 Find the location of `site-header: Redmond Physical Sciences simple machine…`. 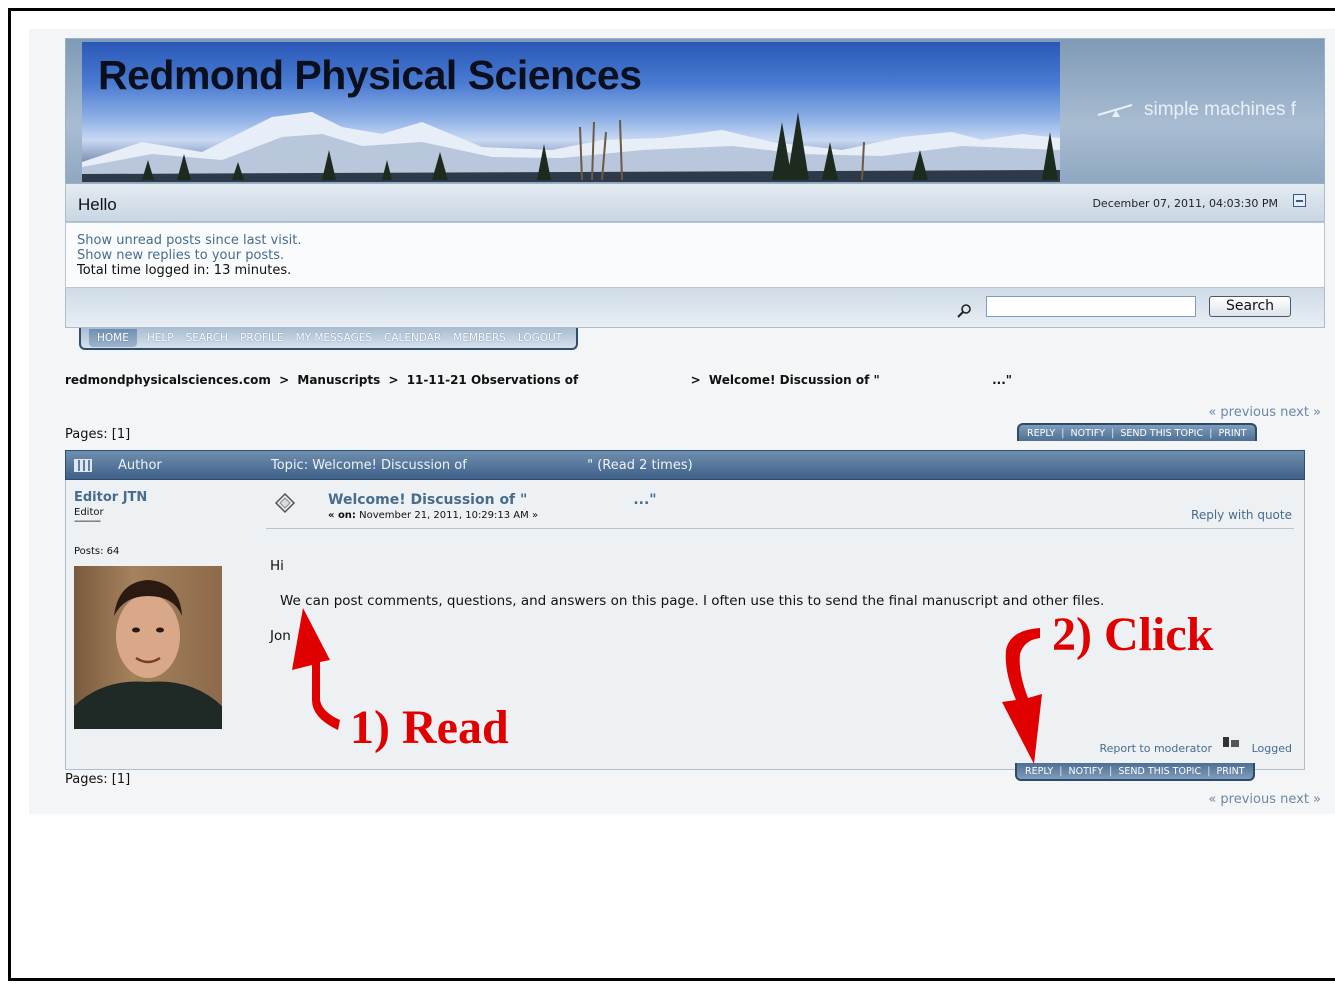

site-header: Redmond Physical Sciences simple machine… is located at coordinates (695, 111).